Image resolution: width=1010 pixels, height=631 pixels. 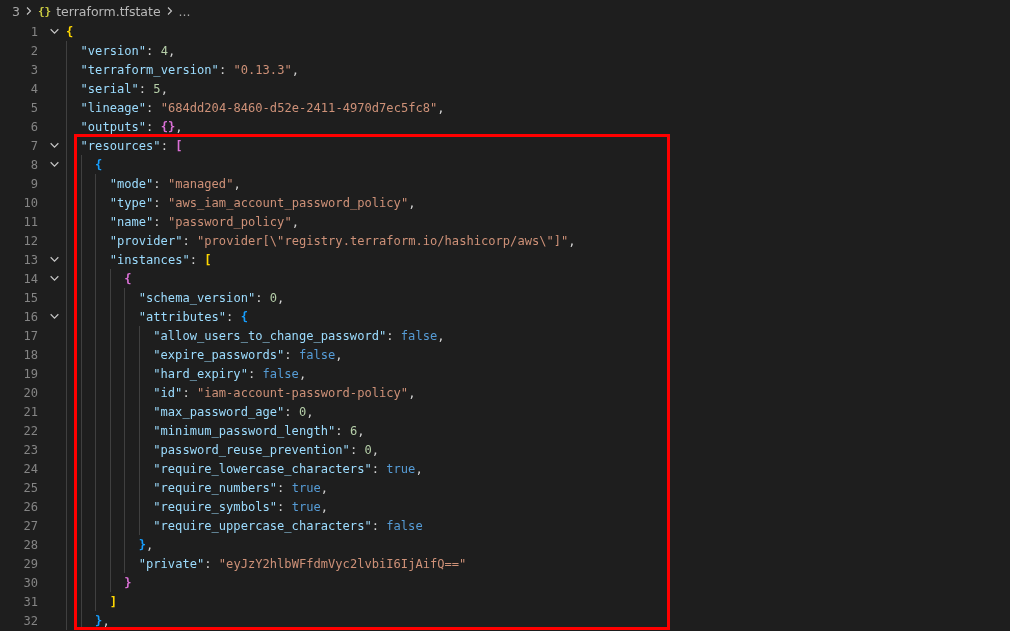 I want to click on line-number: 30, so click(x=30, y=582).